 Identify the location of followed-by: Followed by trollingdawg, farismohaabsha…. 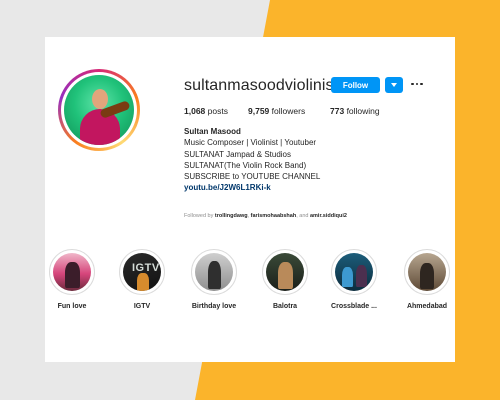
(265, 216).